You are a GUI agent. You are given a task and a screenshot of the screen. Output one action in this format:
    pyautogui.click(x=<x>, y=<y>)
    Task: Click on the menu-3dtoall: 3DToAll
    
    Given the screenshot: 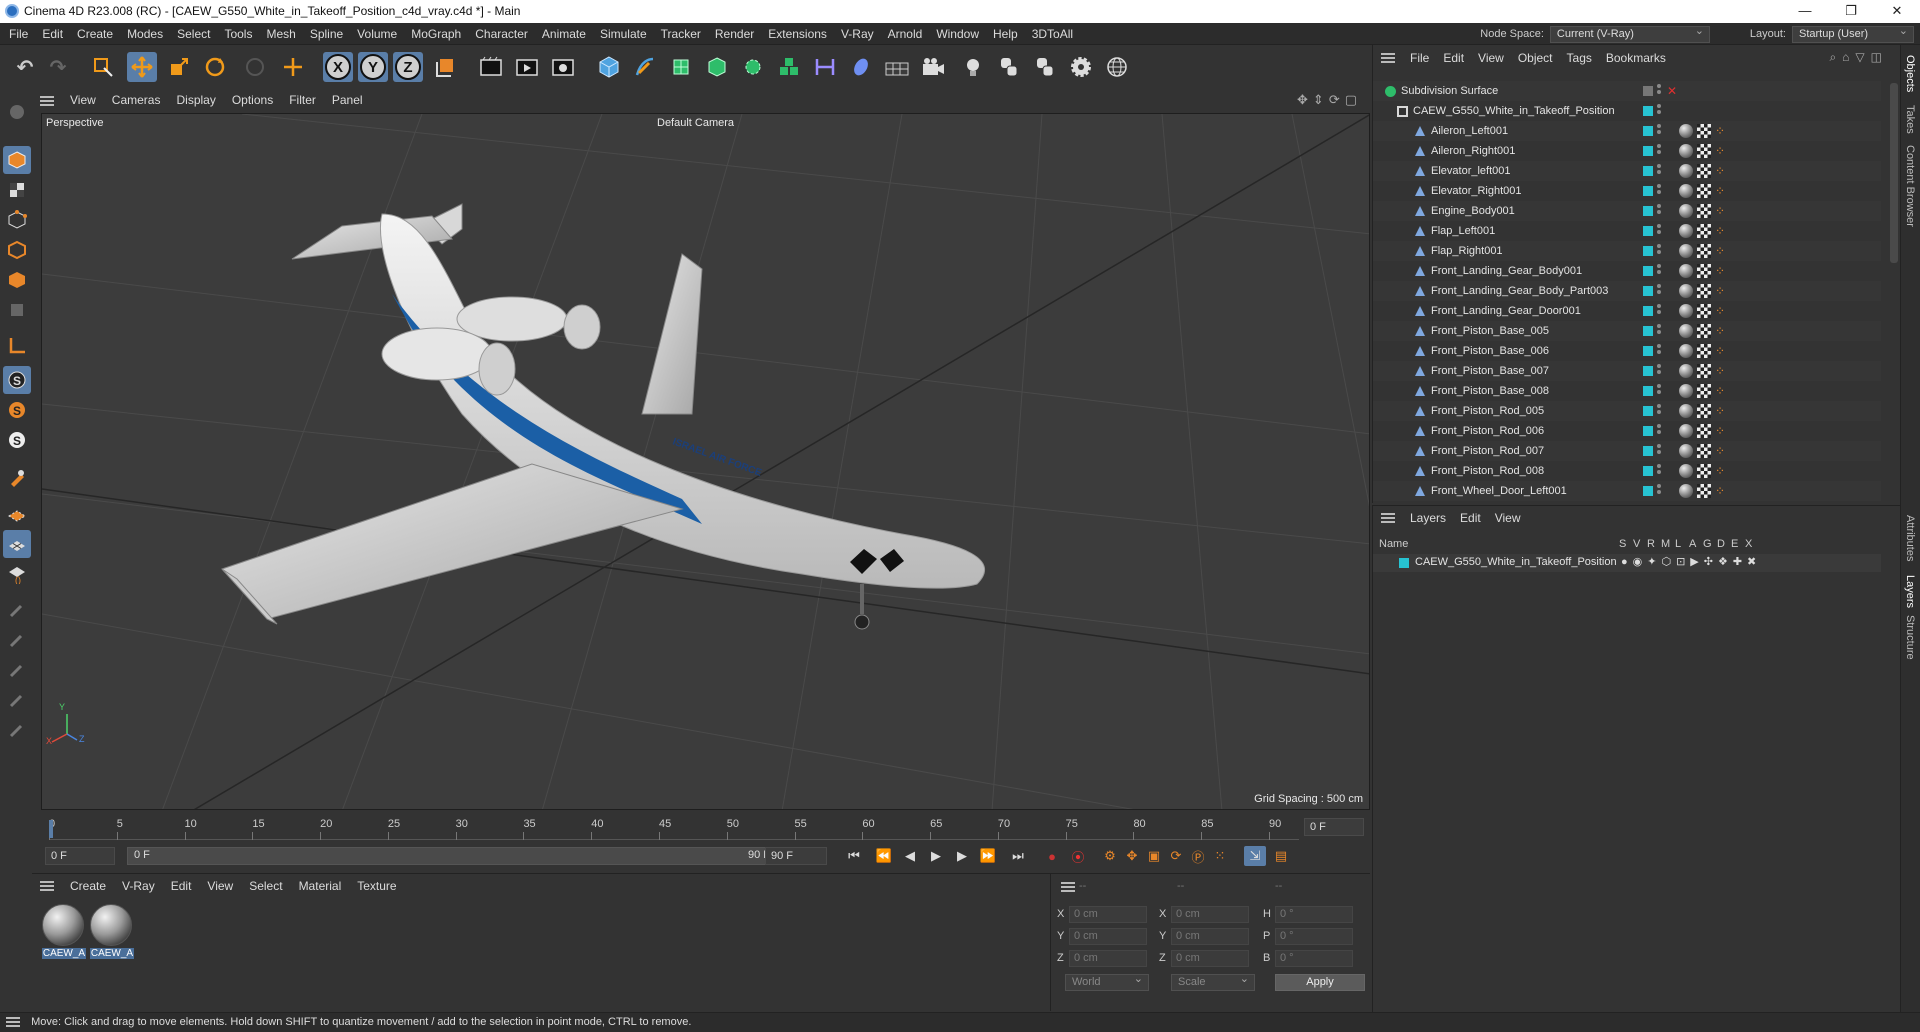 What is the action you would take?
    pyautogui.click(x=1052, y=34)
    